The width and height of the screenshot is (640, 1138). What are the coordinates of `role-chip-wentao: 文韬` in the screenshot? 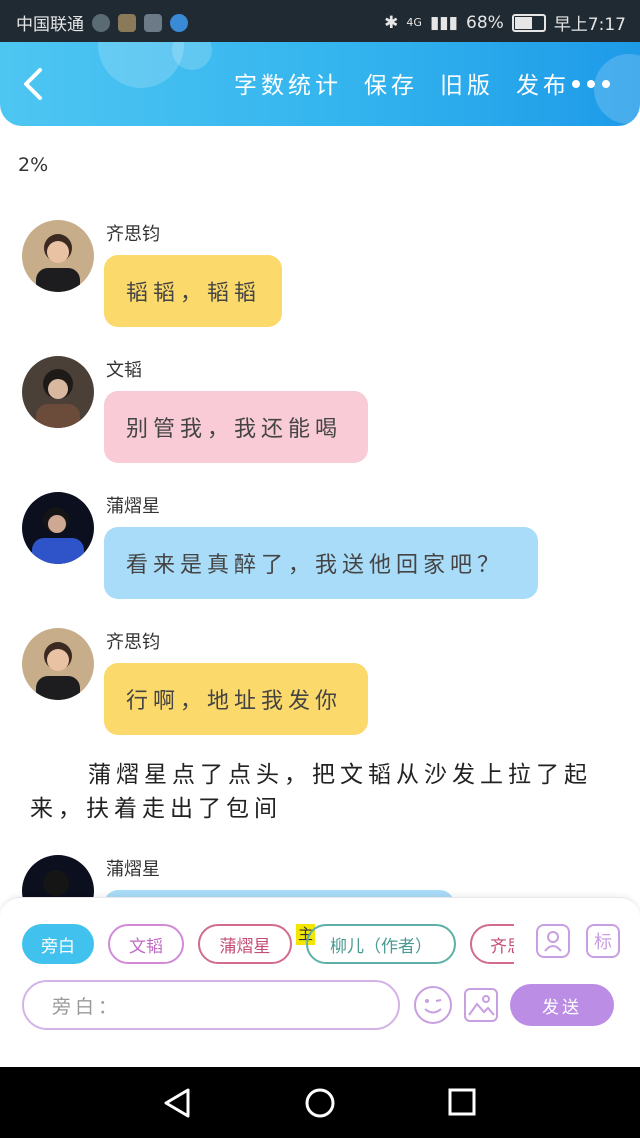 It's located at (146, 944).